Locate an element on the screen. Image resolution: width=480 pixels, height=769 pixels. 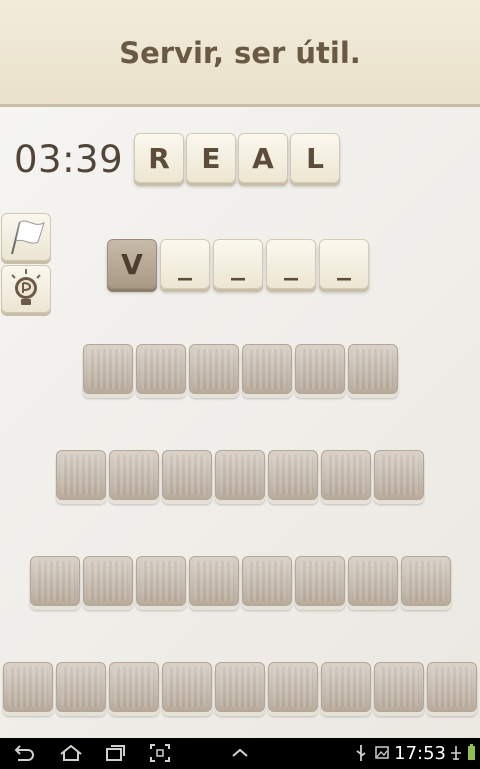
timer: 03:39 is located at coordinates (69, 159).